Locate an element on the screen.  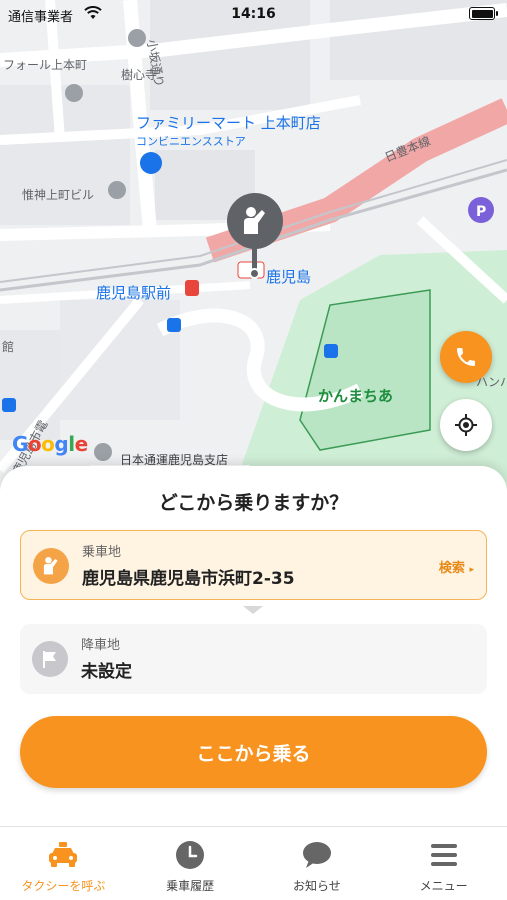
phone-icon is located at coordinates (466, 357).